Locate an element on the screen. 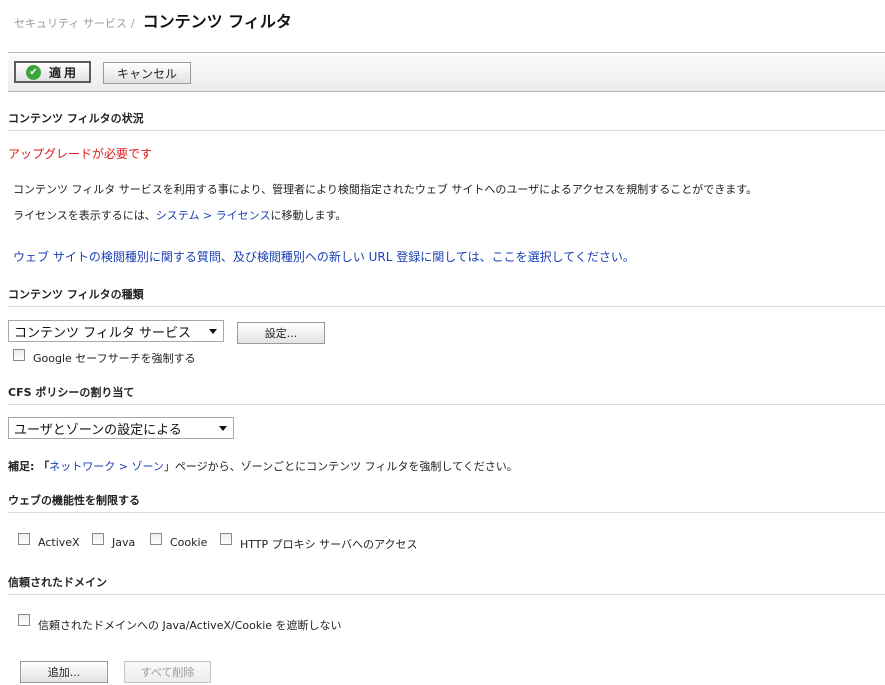 Image resolution: width=885 pixels, height=685 pixels. zone-link: ネットワーク > ゾーン is located at coordinates (106, 466).